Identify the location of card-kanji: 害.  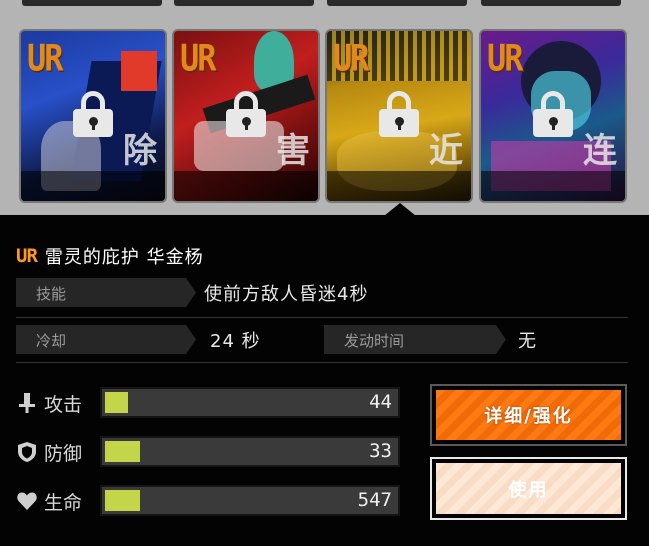
(293, 151).